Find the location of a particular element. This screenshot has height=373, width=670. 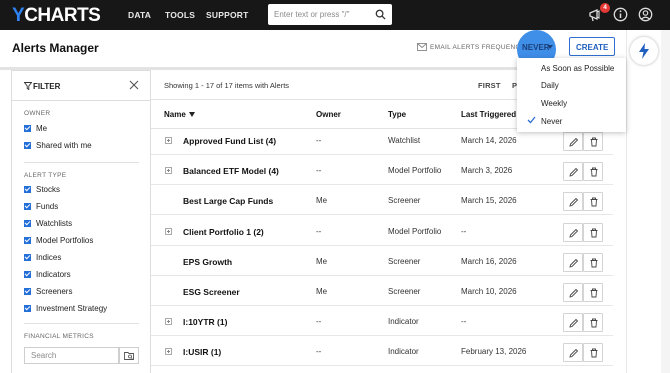

row-name-link: EPS Growth is located at coordinates (207, 262).